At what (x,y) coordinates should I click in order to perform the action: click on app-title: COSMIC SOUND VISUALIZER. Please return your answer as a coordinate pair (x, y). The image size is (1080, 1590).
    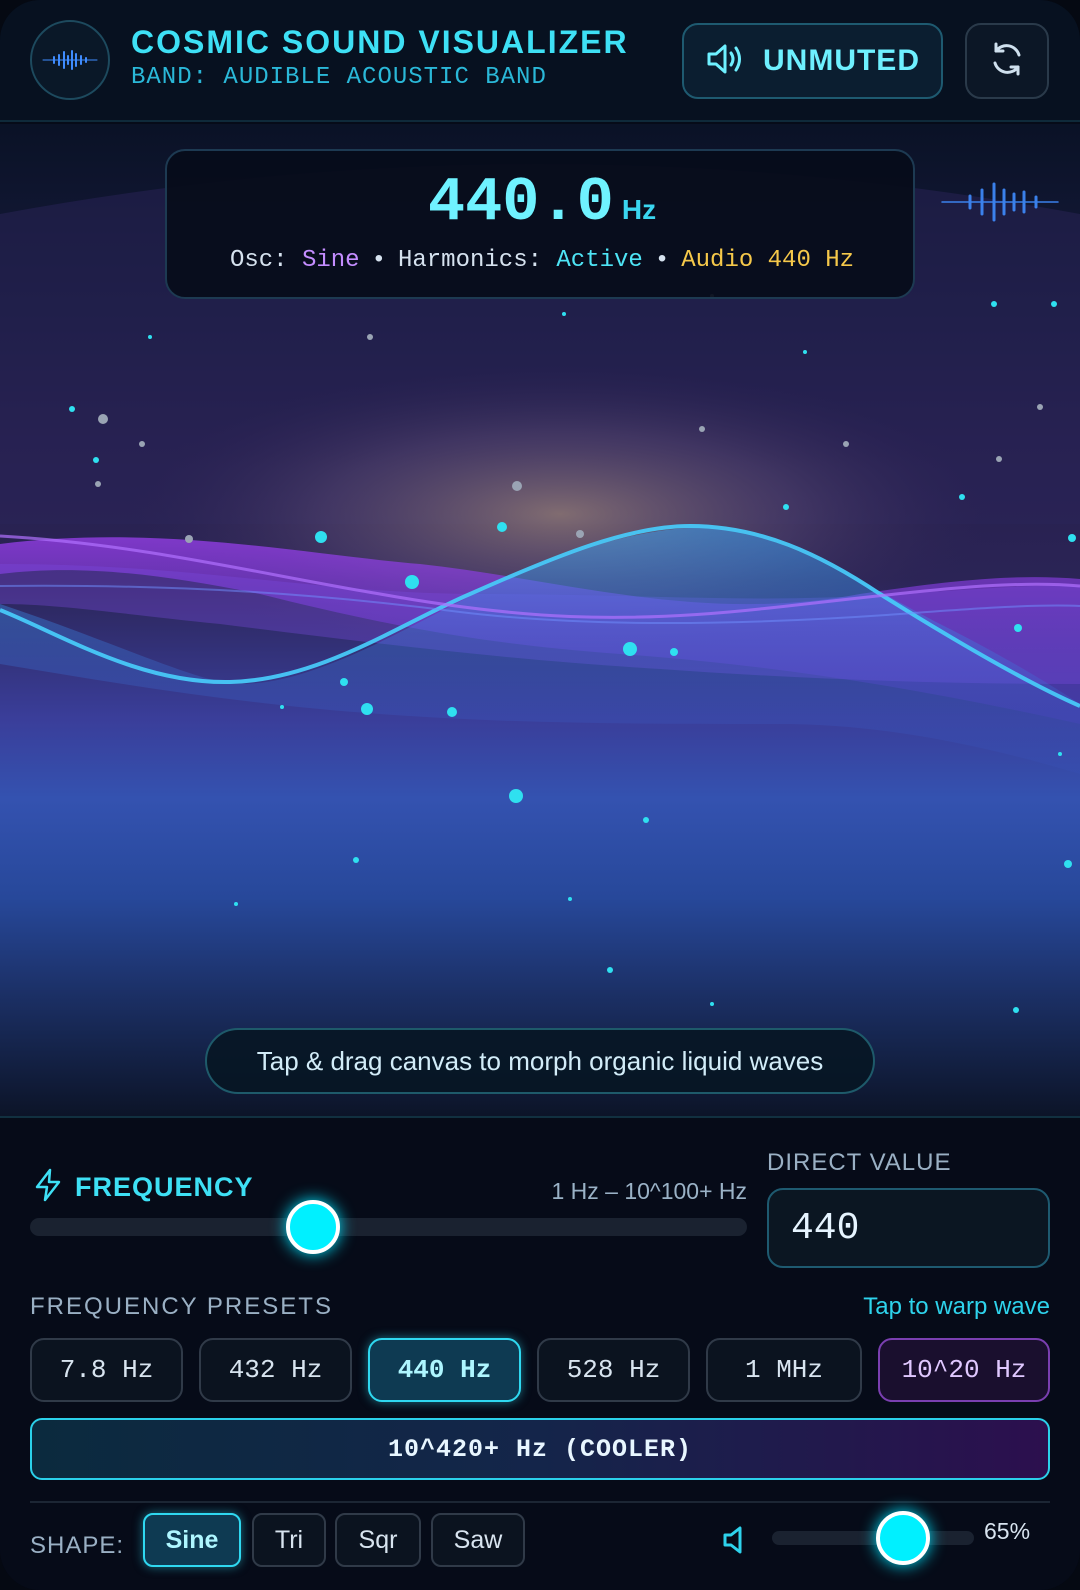
    Looking at the image, I should click on (380, 42).